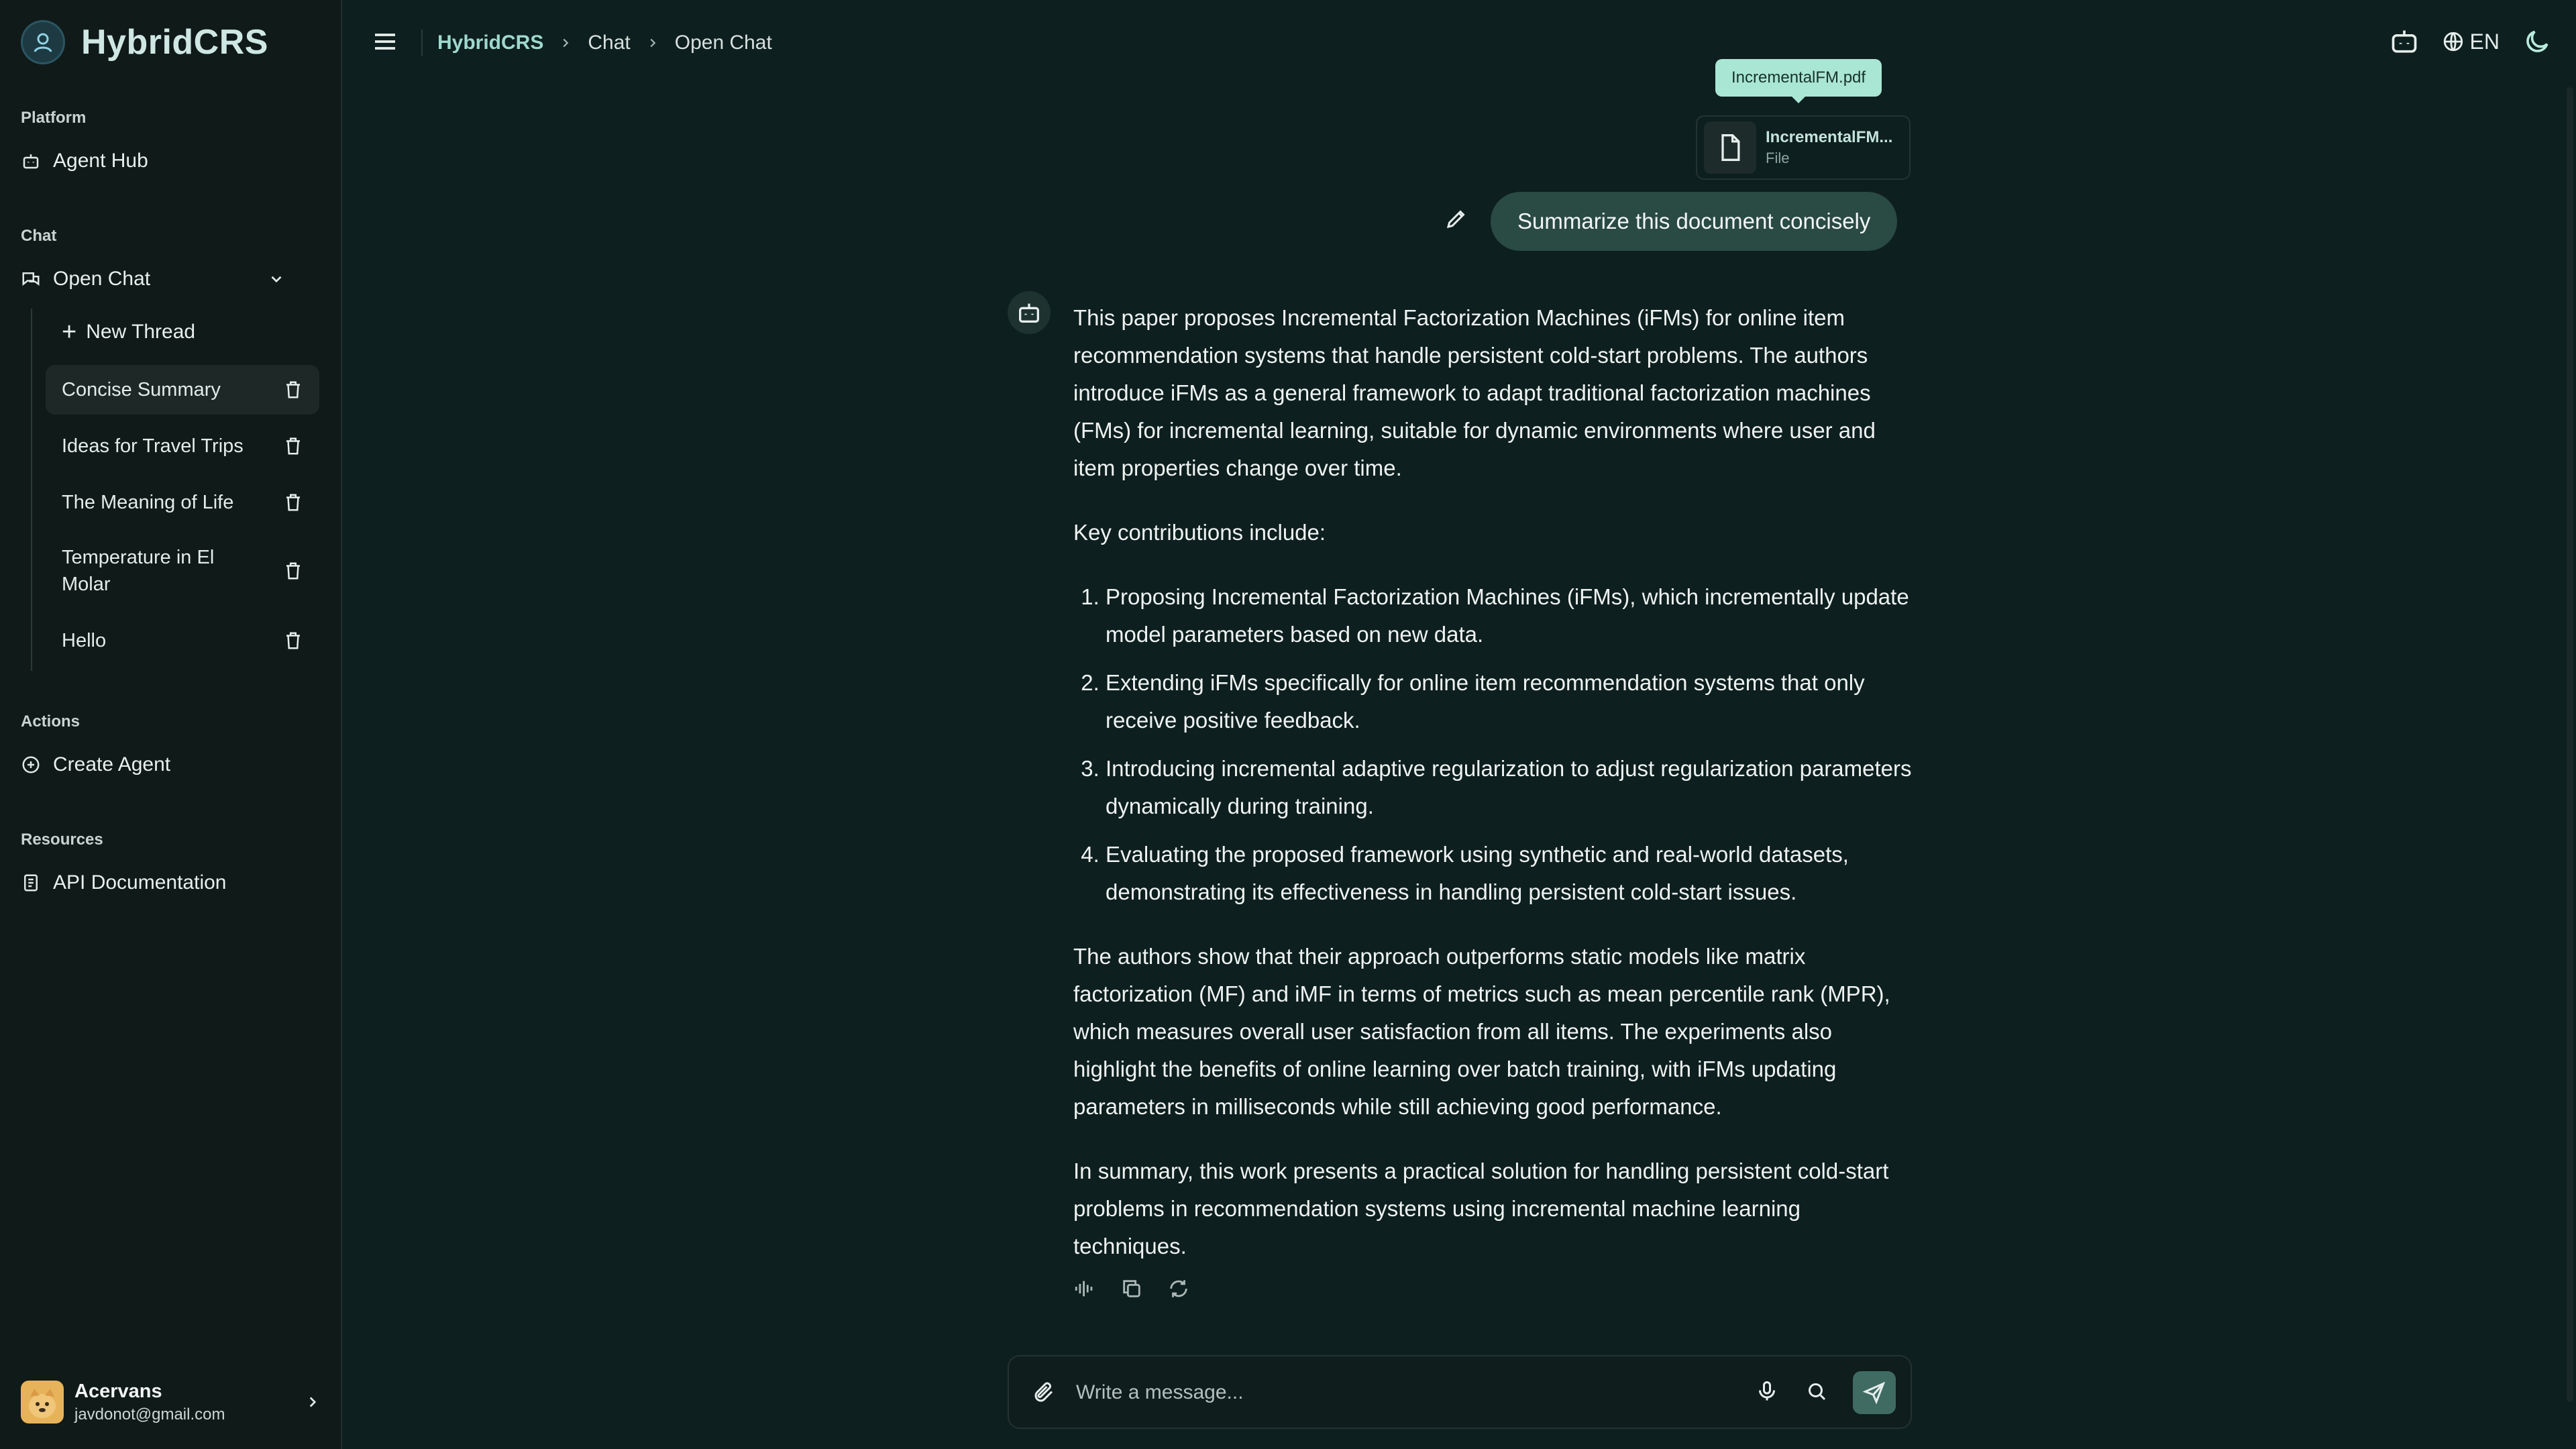 This screenshot has height=1449, width=2576. Describe the element at coordinates (84, 640) in the screenshot. I see `thread-title: Hello` at that location.